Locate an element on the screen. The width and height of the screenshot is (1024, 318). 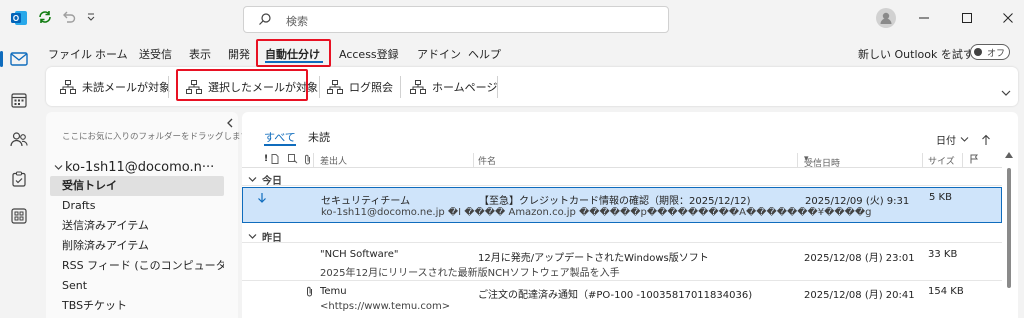
attachment-column-icon is located at coordinates (307, 161).